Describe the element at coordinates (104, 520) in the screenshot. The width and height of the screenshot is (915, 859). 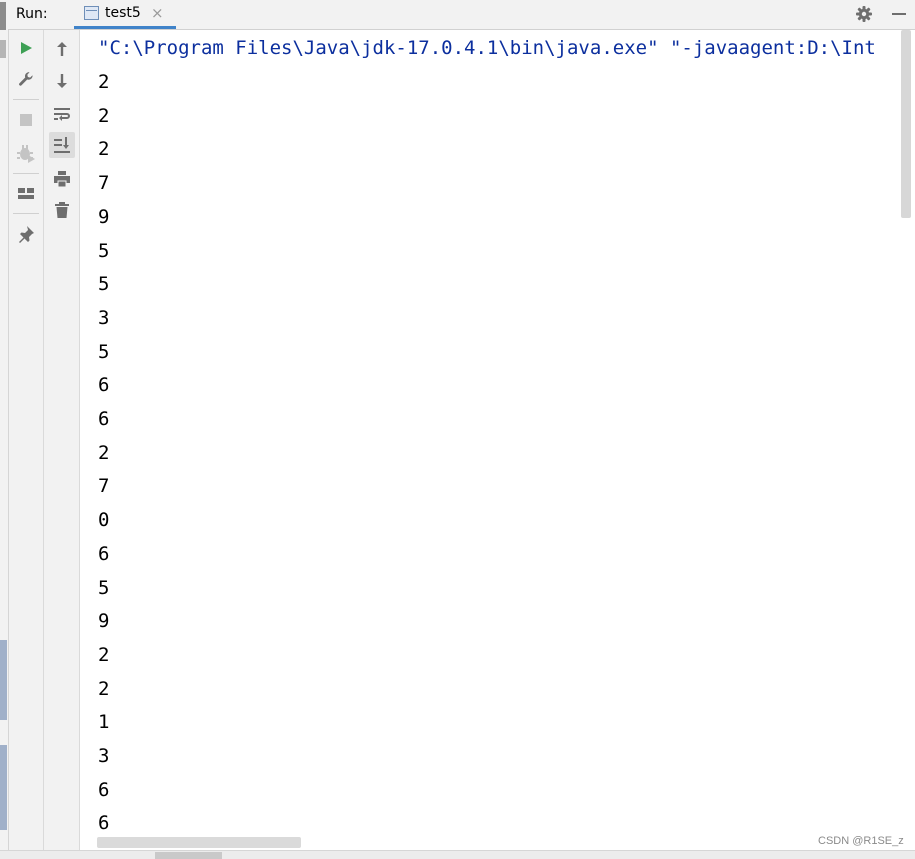
I see `output-line: 0` at that location.